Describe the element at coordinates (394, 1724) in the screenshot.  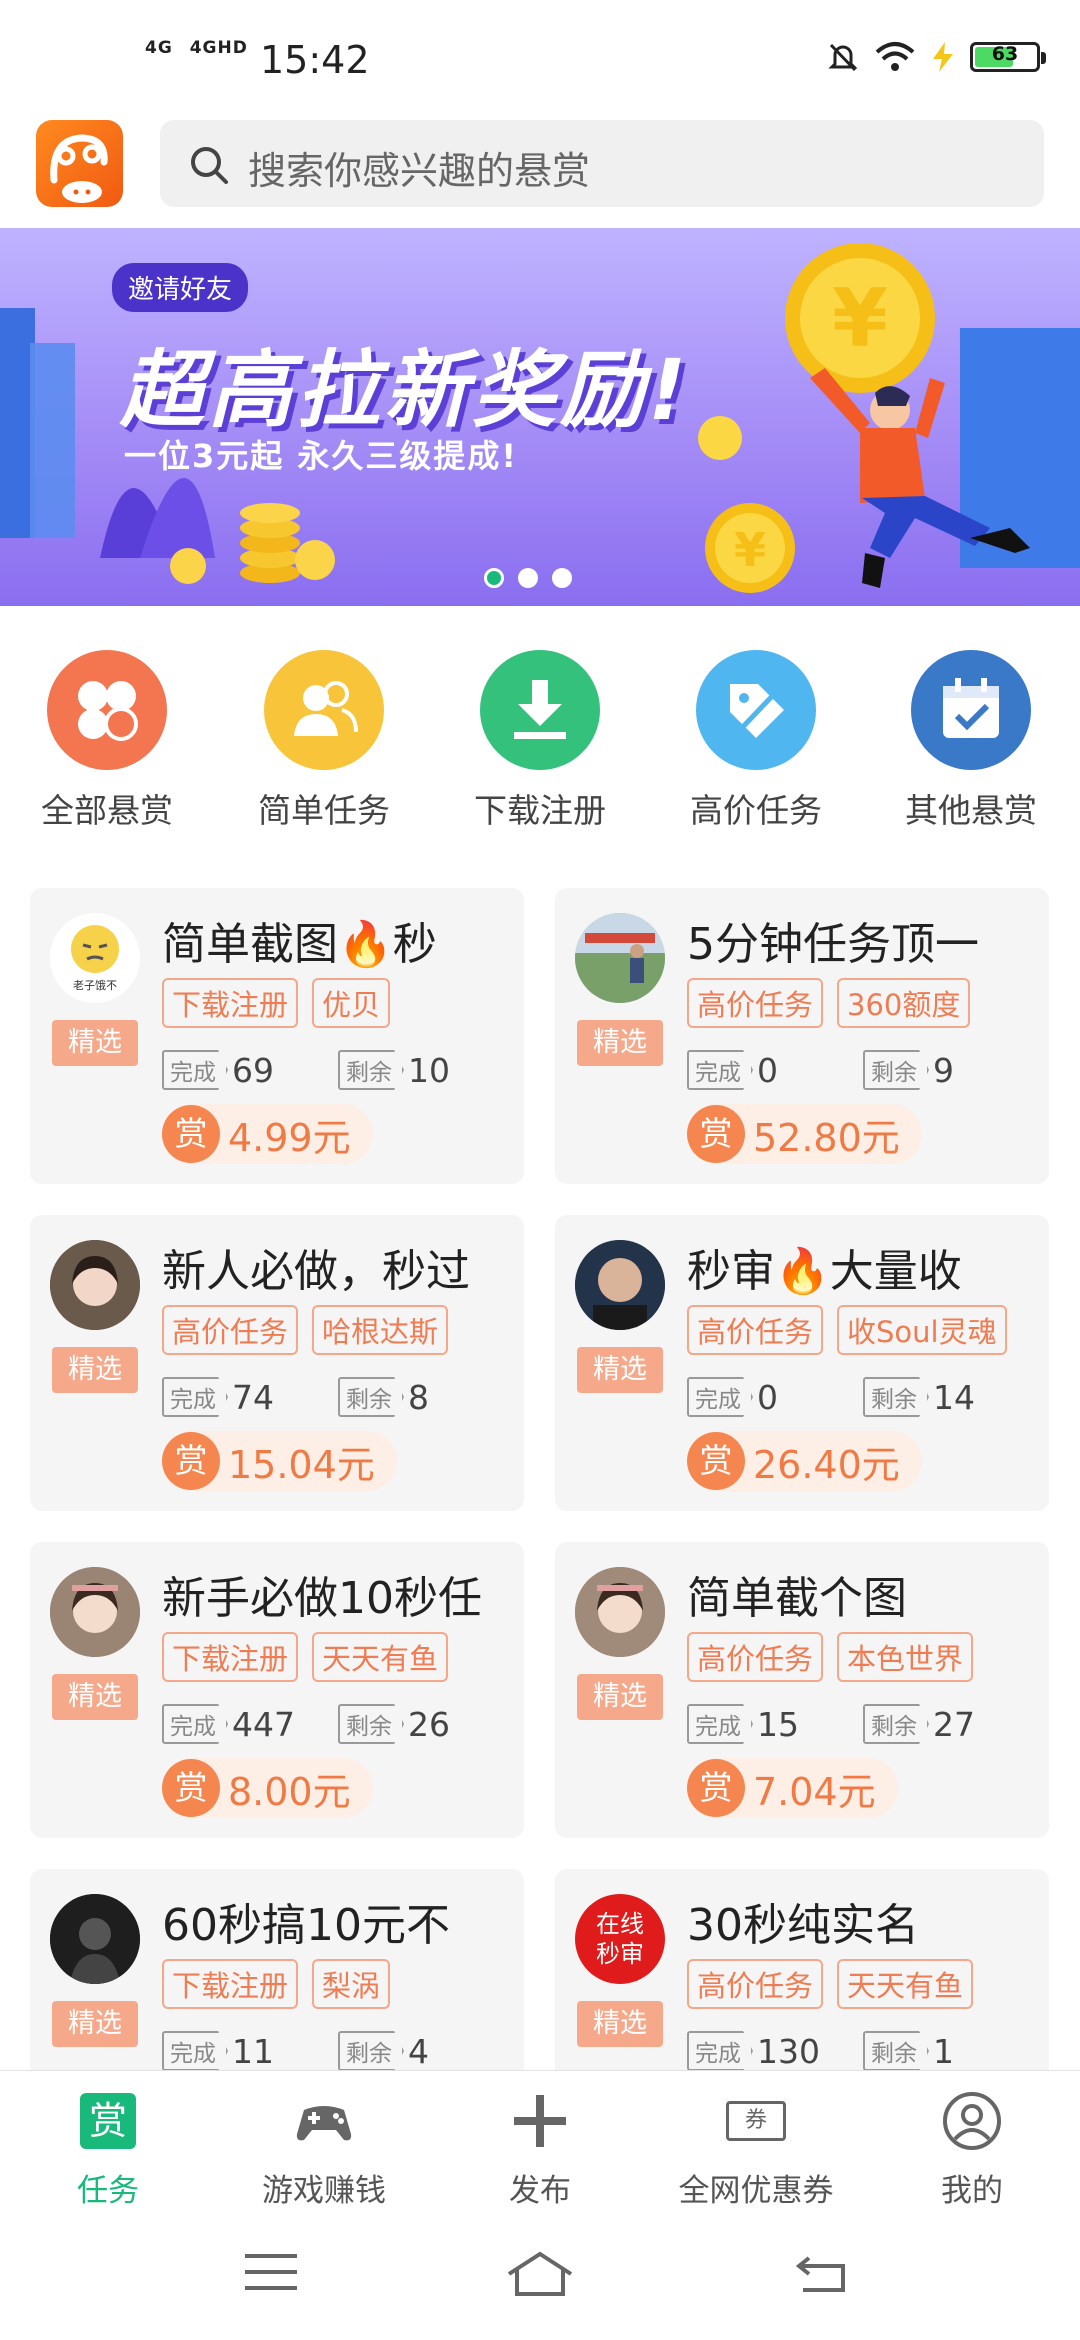
I see `left-stat: 剩余 26` at that location.